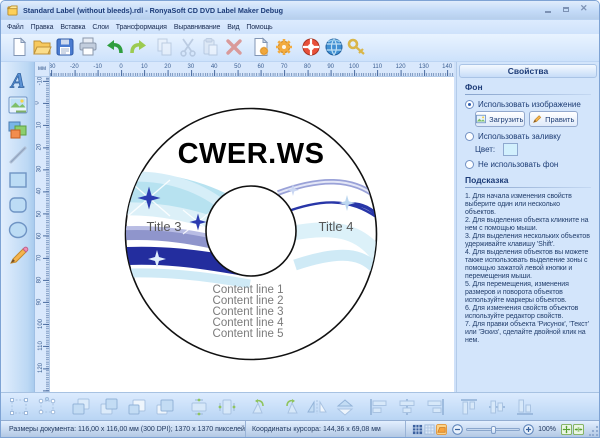  What do you see at coordinates (469, 164) in the screenshot?
I see `no-background-radio` at bounding box center [469, 164].